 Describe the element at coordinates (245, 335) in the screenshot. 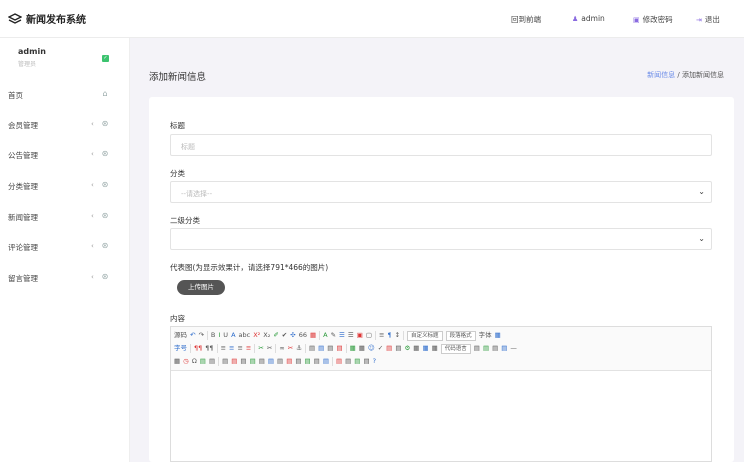

I see `toolbar-button: abc` at that location.